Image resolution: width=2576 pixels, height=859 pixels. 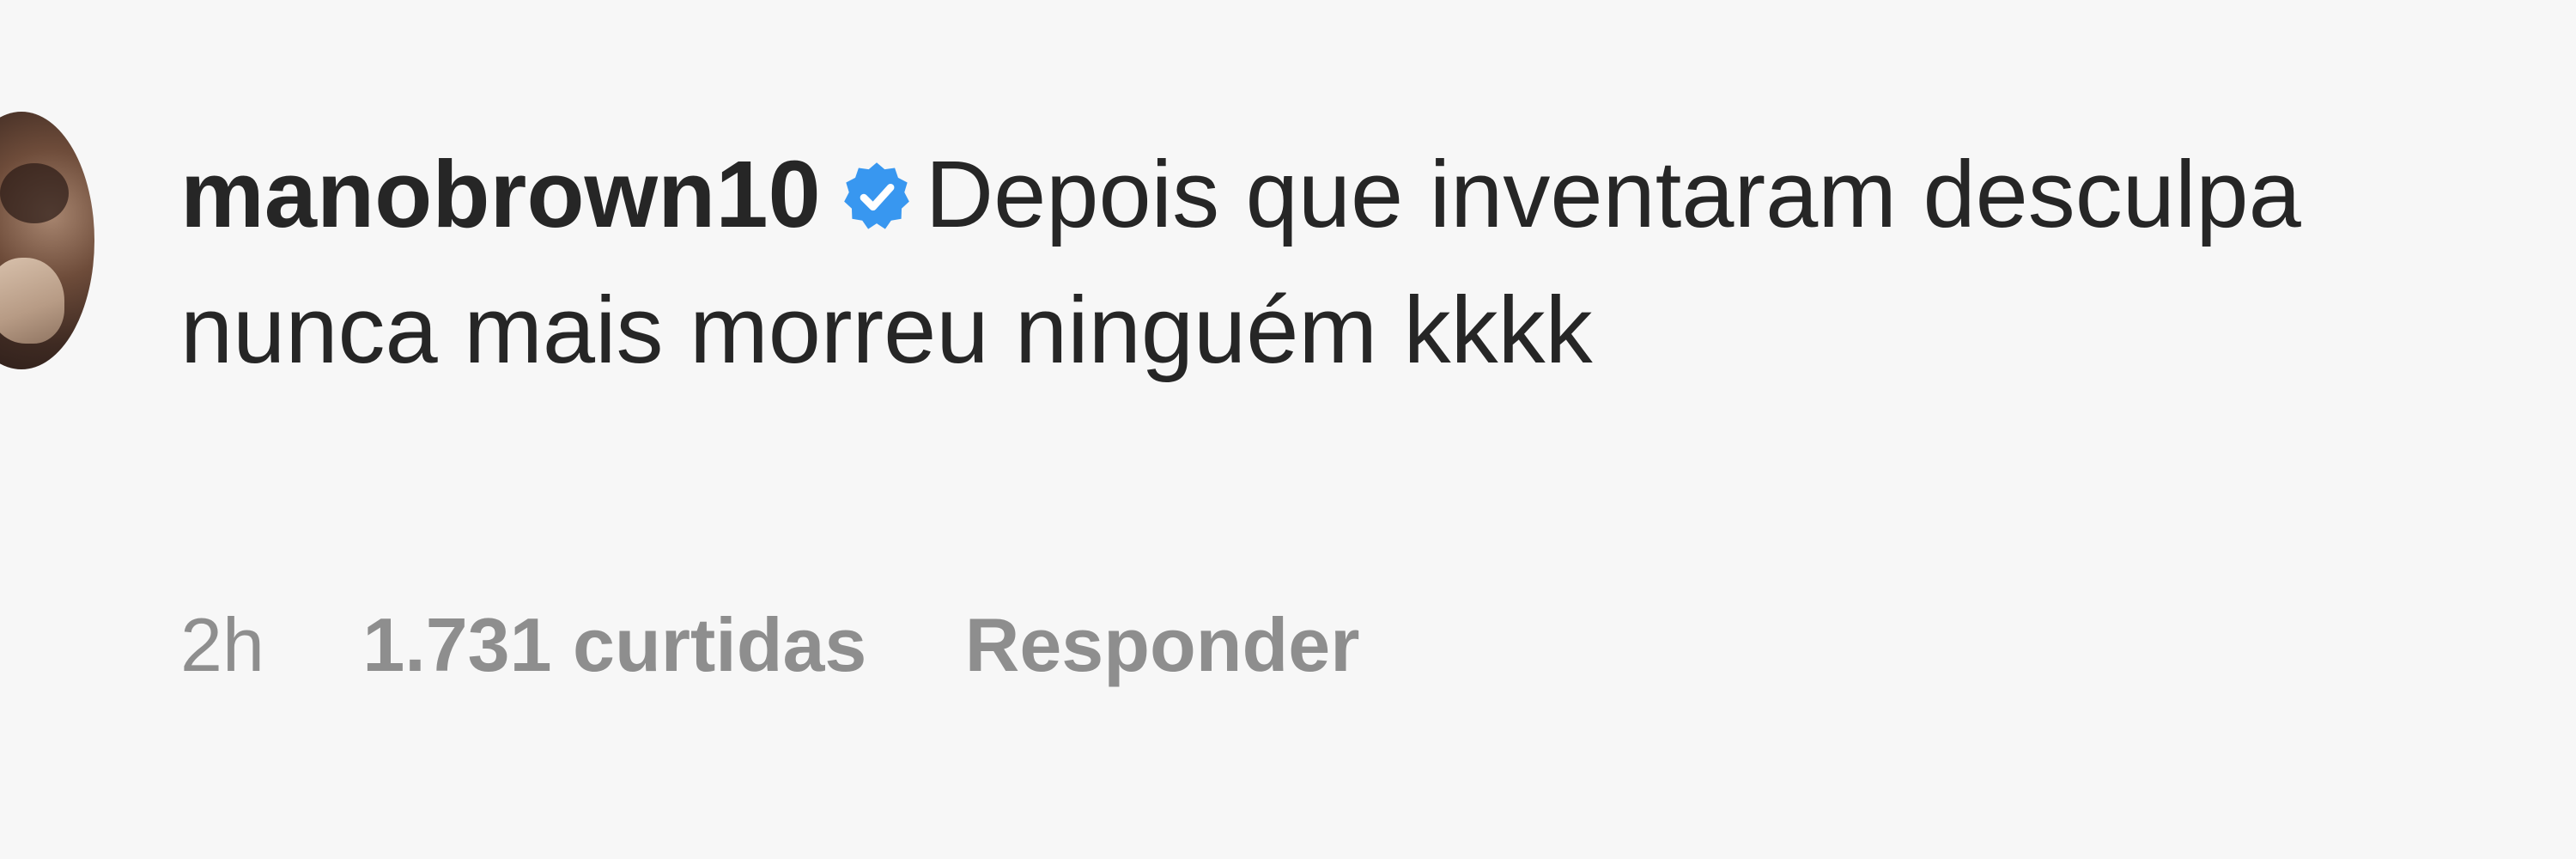 I want to click on avatar-shade, so click(x=34, y=193).